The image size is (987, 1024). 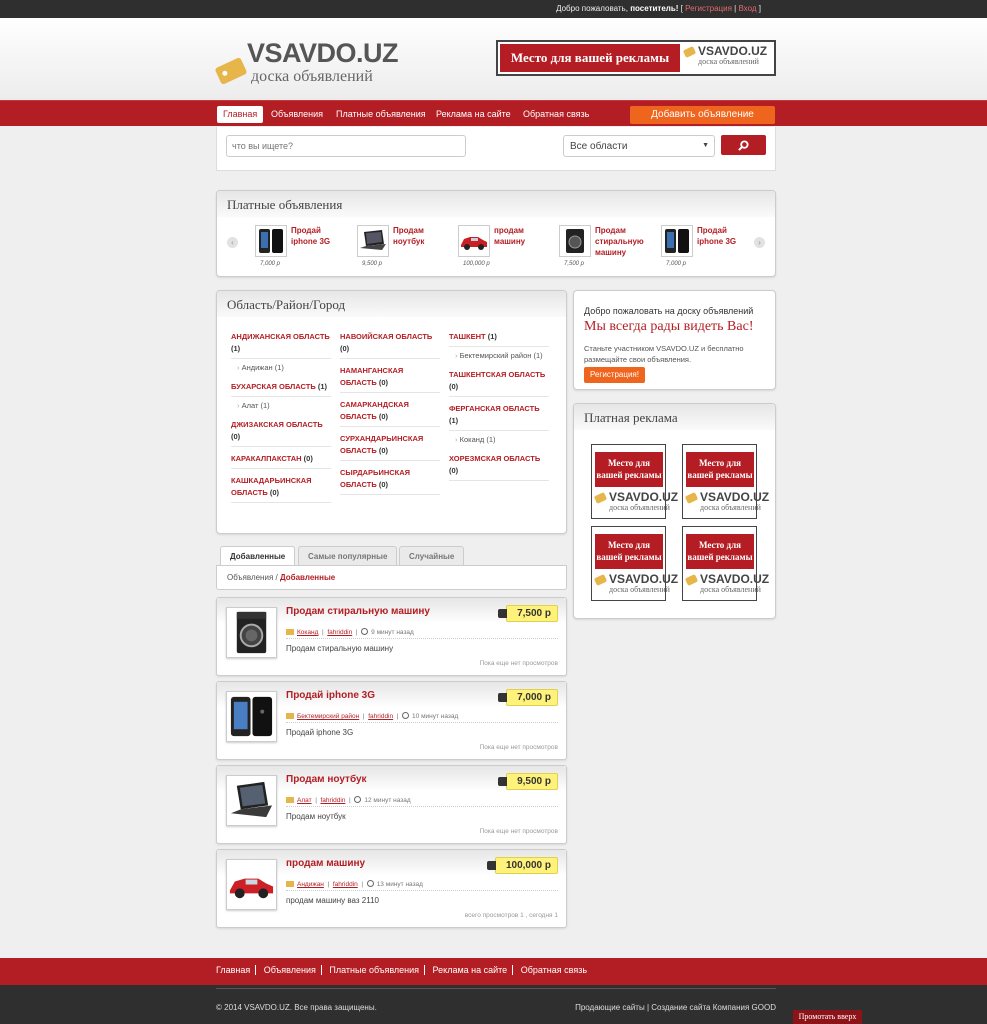 I want to click on region-name: ДЖИЗАКСКАЯ ОБЛАСТЬ, so click(x=277, y=424).